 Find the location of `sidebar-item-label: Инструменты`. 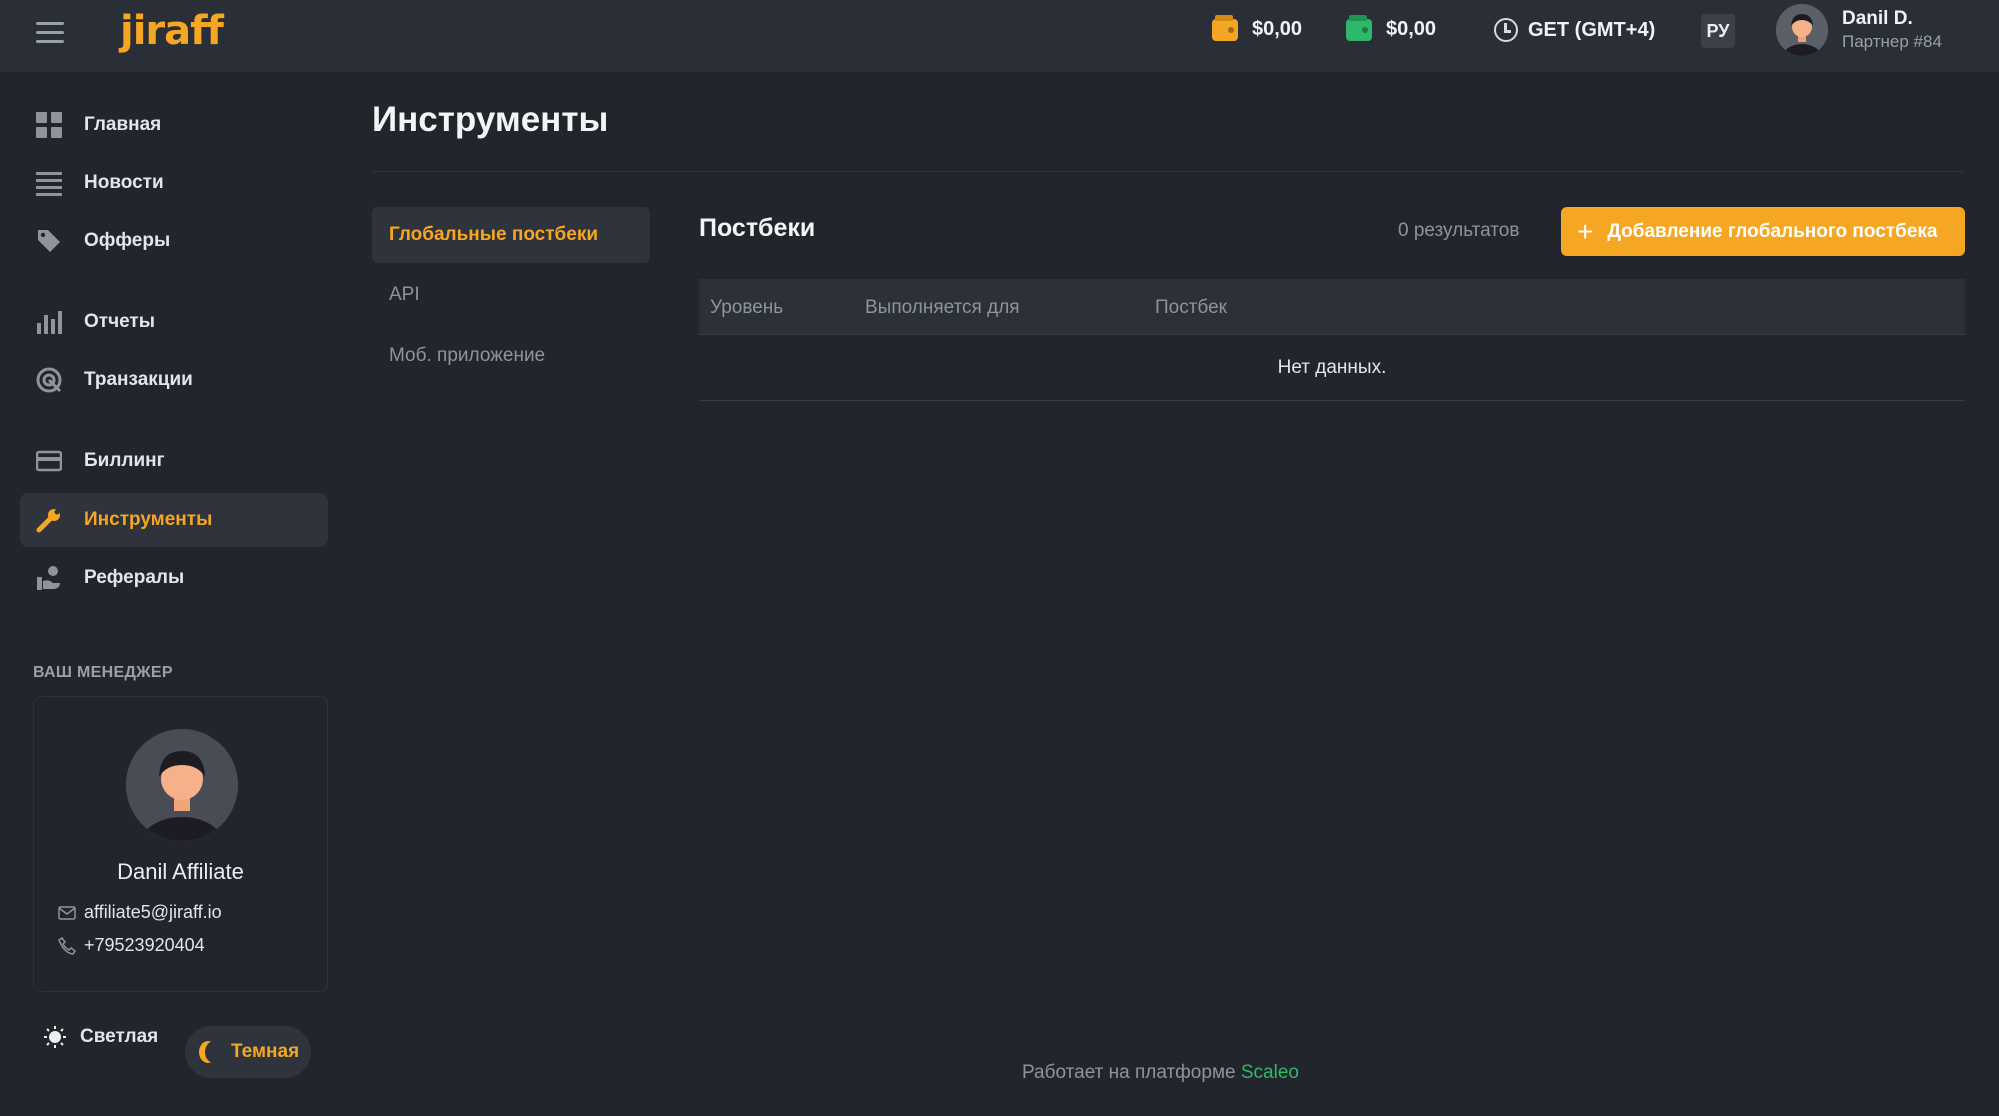

sidebar-item-label: Инструменты is located at coordinates (148, 519).